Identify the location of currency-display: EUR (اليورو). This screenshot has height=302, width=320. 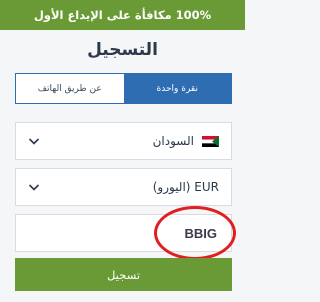
(186, 187).